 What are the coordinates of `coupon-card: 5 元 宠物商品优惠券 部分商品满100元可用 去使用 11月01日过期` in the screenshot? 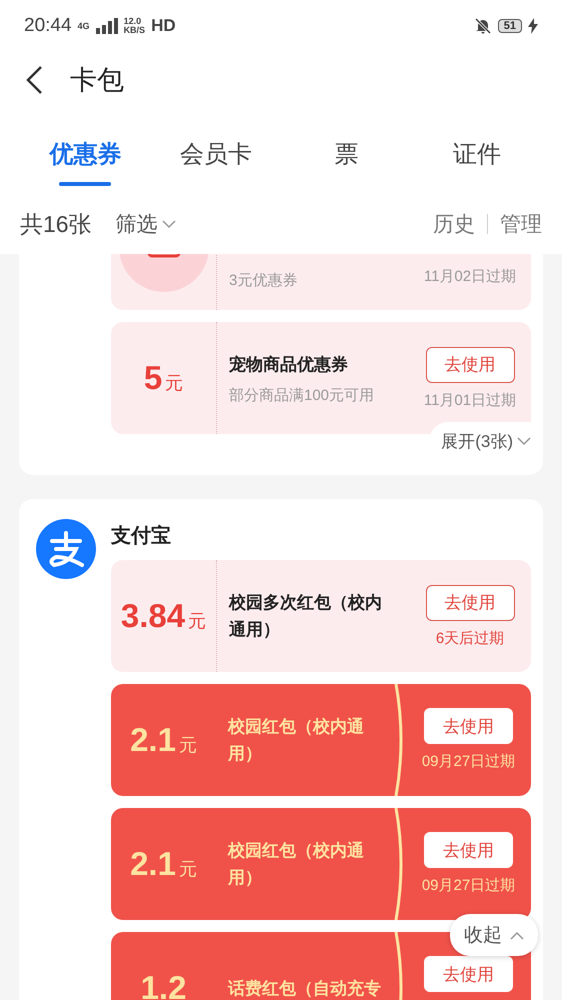 It's located at (321, 378).